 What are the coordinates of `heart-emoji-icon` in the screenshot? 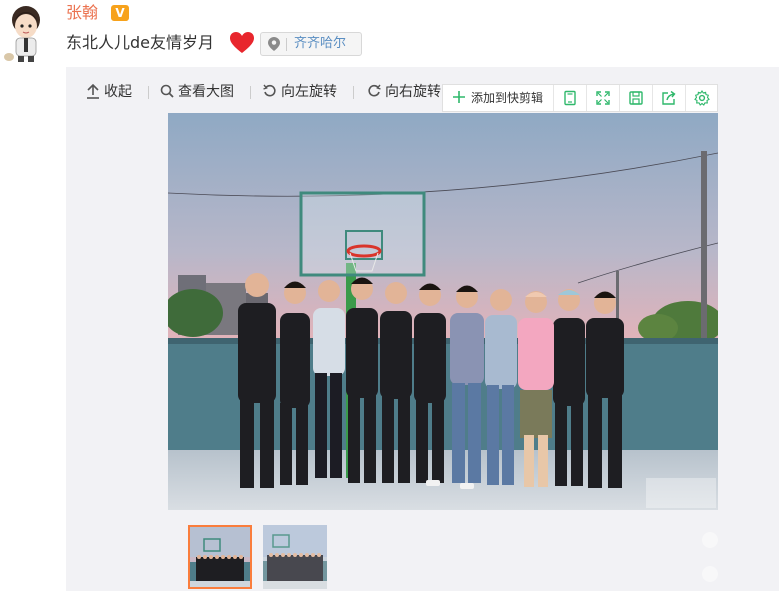 It's located at (242, 43).